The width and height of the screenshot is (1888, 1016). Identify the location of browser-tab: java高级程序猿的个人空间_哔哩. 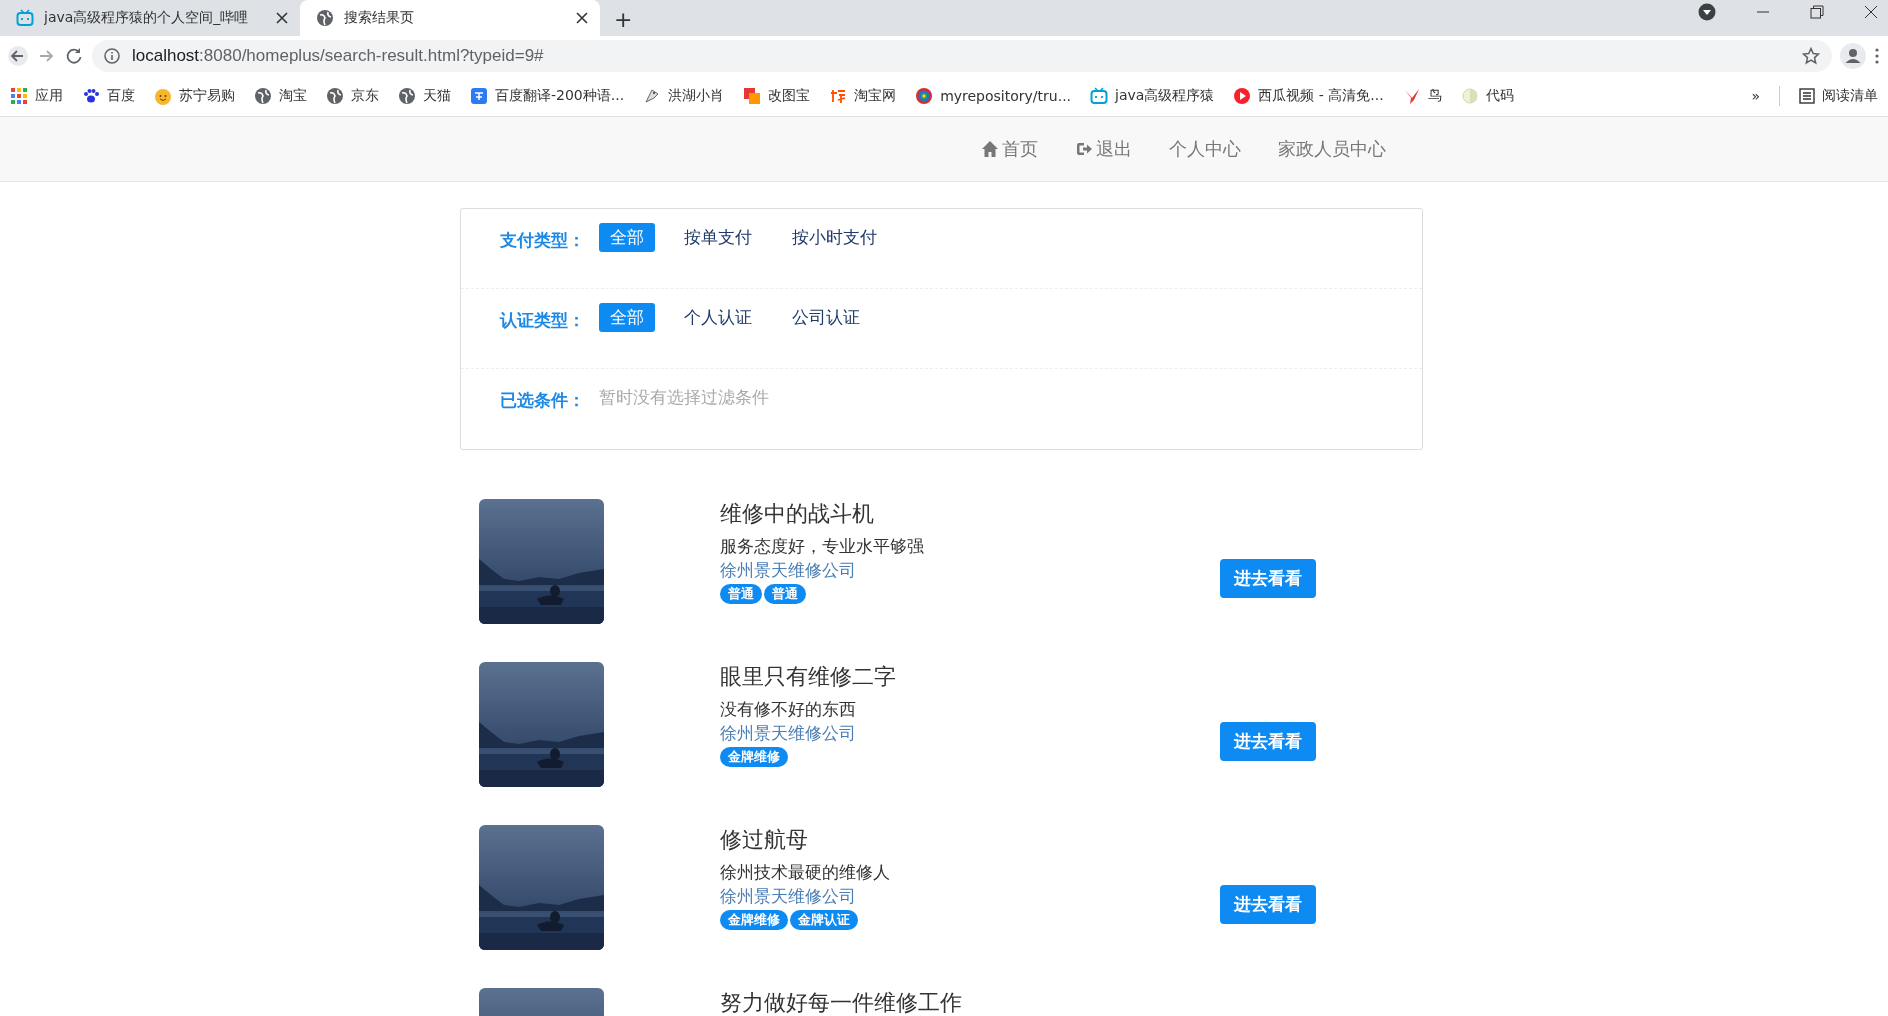
(150, 18).